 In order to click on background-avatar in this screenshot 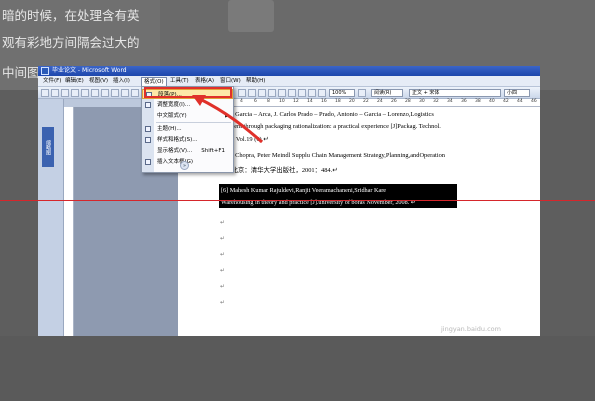, I will do `click(251, 16)`.